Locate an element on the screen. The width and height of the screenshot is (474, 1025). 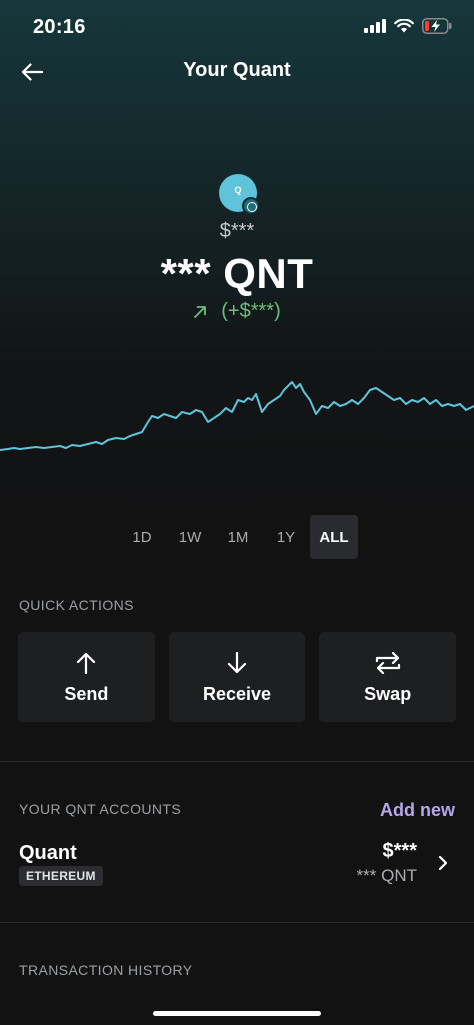
chevron-right-icon is located at coordinates (443, 863).